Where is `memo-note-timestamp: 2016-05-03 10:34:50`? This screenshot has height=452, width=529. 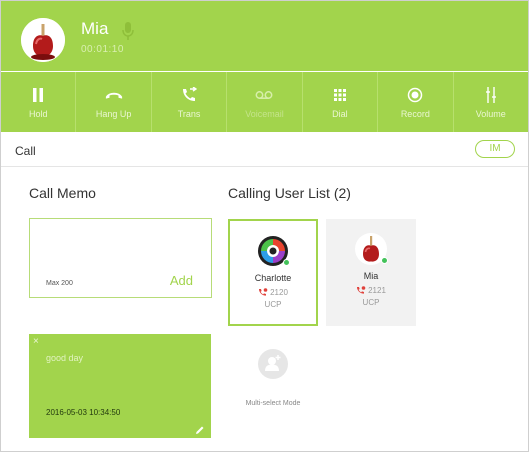 memo-note-timestamp: 2016-05-03 10:34:50 is located at coordinates (83, 412).